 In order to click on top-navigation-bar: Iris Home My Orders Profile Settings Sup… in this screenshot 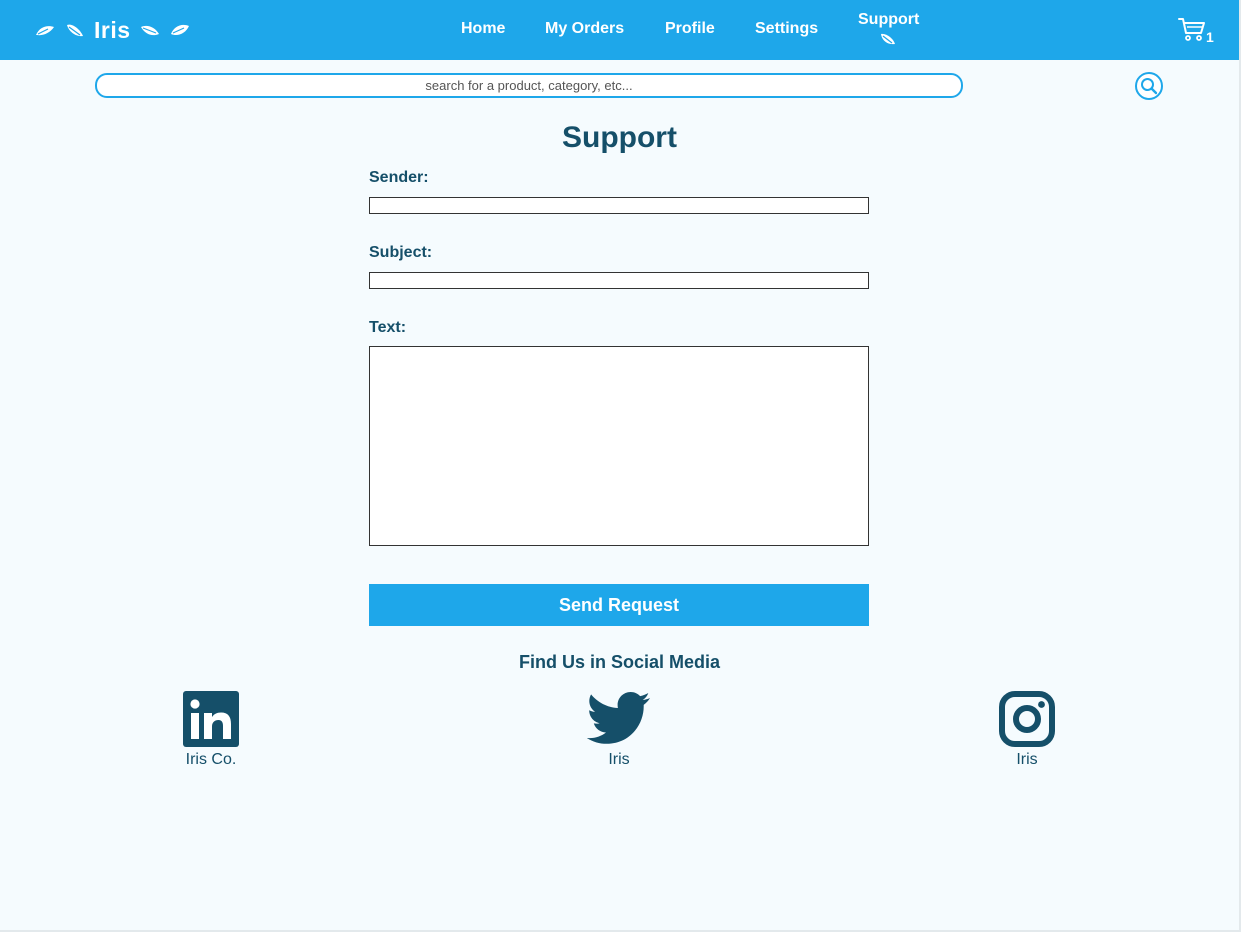, I will do `click(619, 30)`.